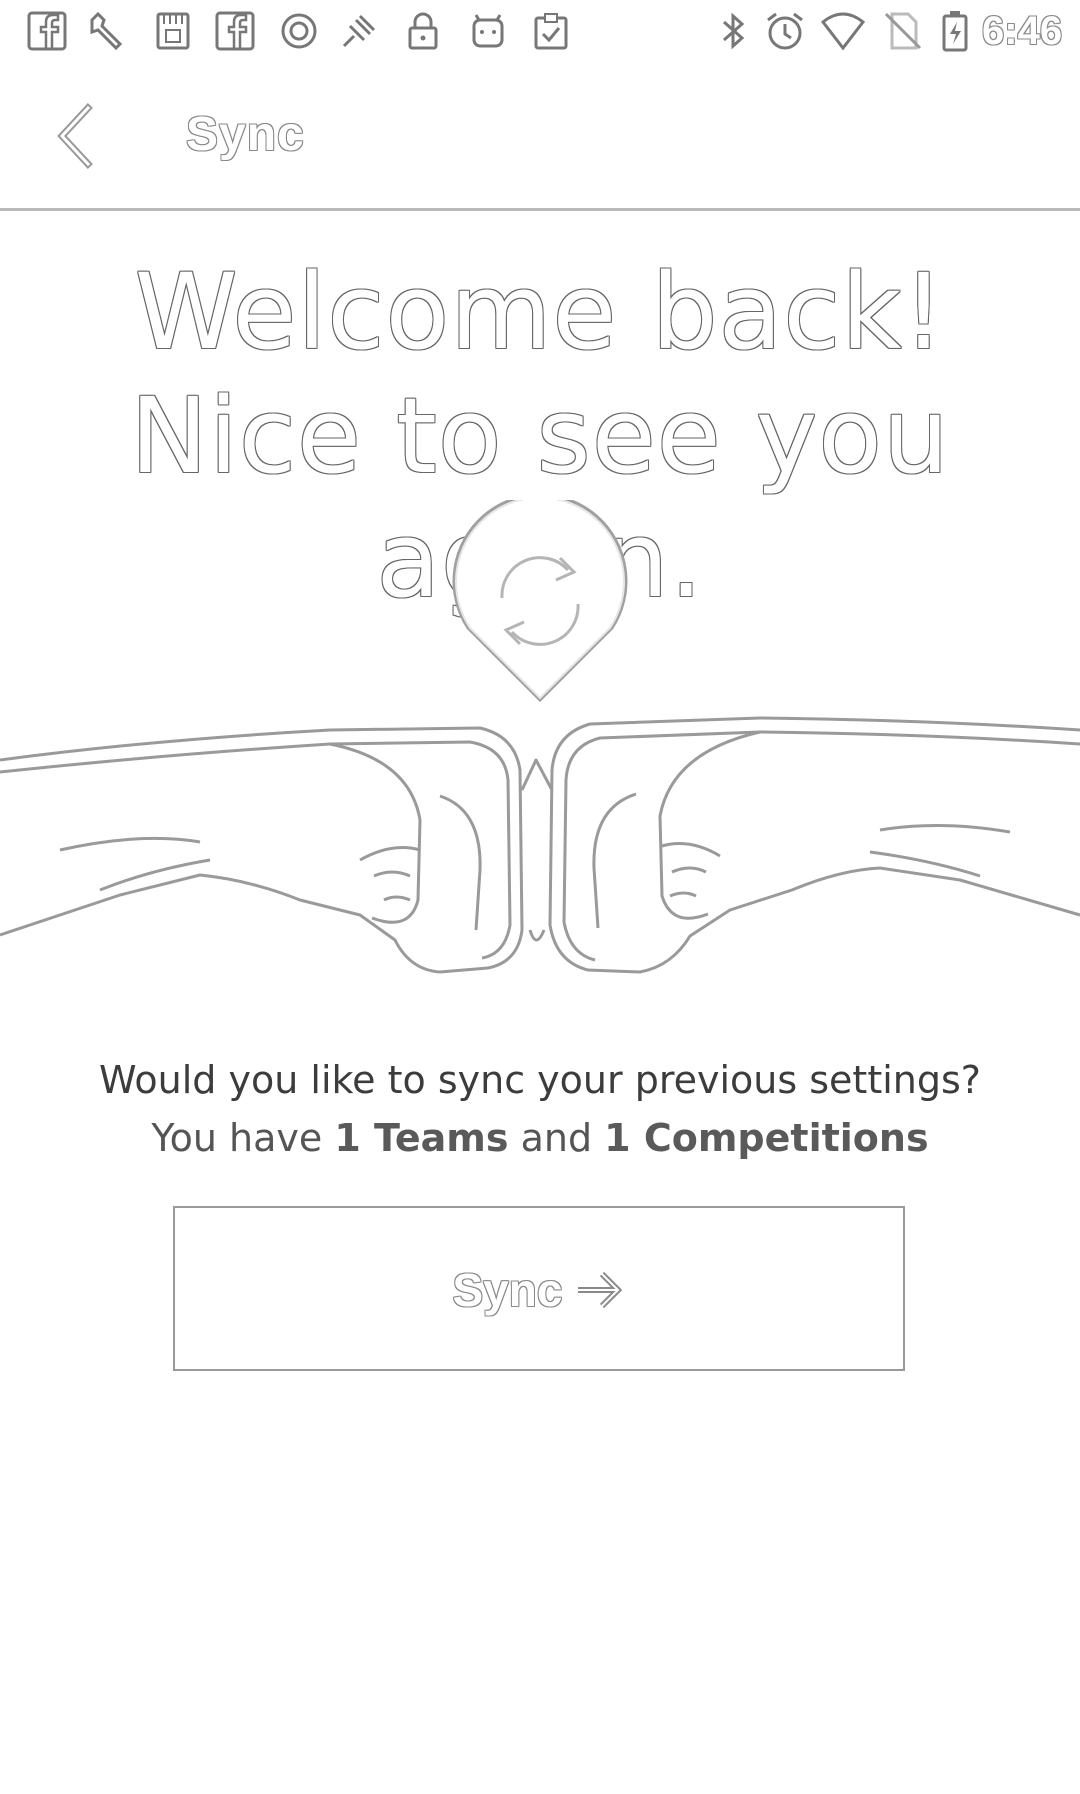 This screenshot has width=1080, height=1794. I want to click on status-bar: 6:46, so click(540, 31).